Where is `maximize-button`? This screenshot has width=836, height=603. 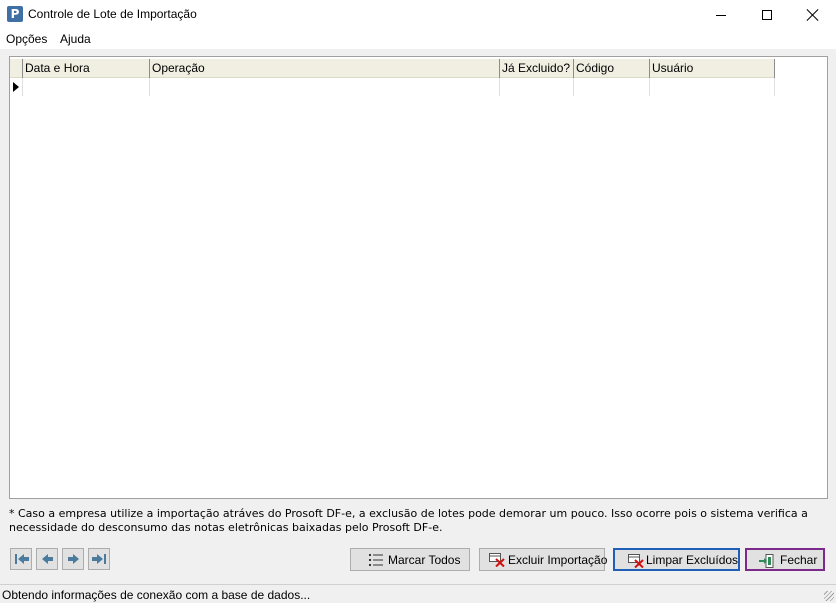 maximize-button is located at coordinates (767, 15).